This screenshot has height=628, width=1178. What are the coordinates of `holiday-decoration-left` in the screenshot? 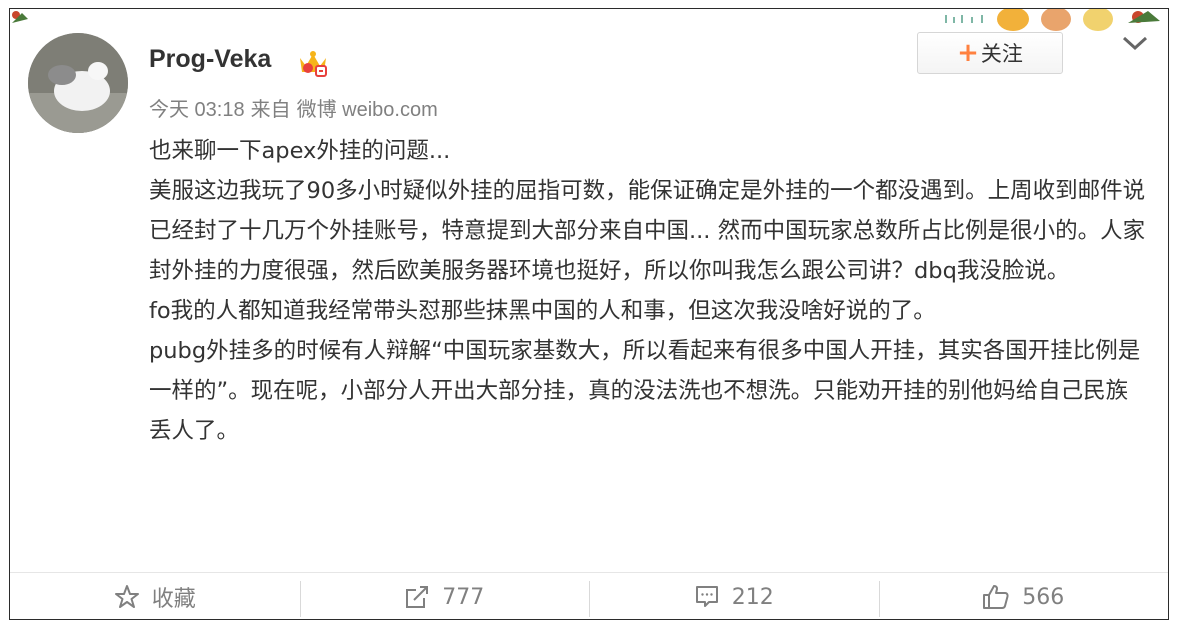 It's located at (20, 17).